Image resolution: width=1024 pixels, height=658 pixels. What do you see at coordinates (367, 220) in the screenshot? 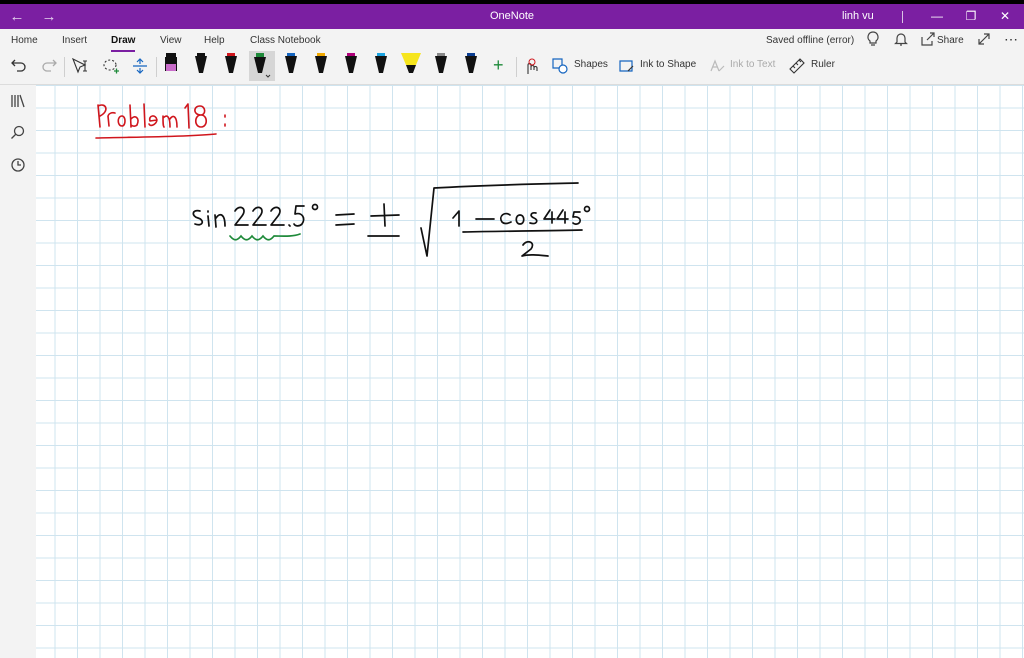
I see `ink-equals-plus-minus` at bounding box center [367, 220].